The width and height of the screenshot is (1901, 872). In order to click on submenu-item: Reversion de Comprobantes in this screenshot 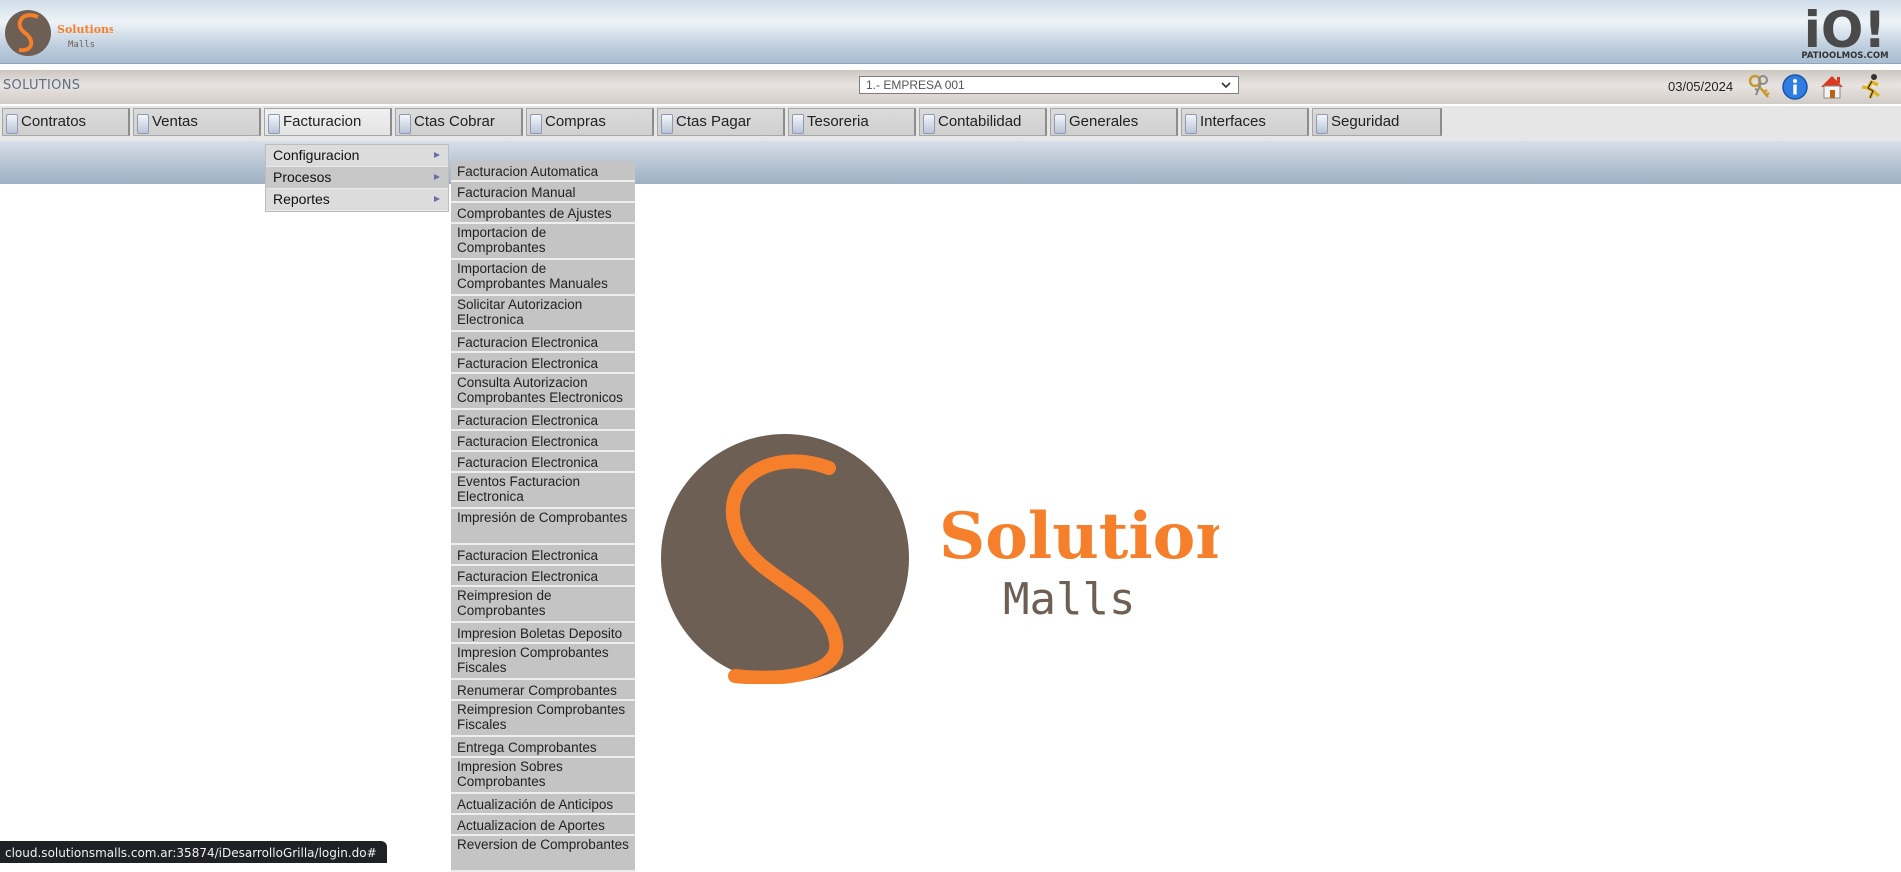, I will do `click(543, 854)`.